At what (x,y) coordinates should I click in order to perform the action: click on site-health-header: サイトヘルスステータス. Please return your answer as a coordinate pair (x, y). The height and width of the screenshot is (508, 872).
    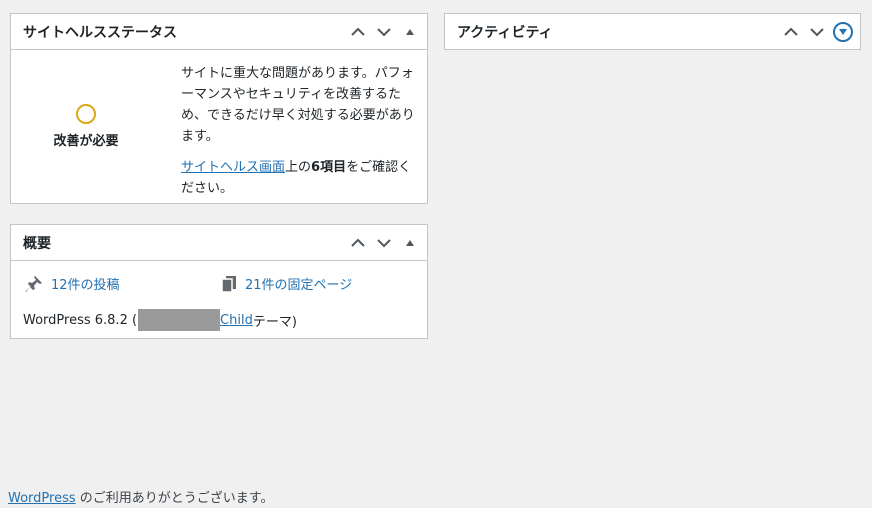
    Looking at the image, I should click on (219, 32).